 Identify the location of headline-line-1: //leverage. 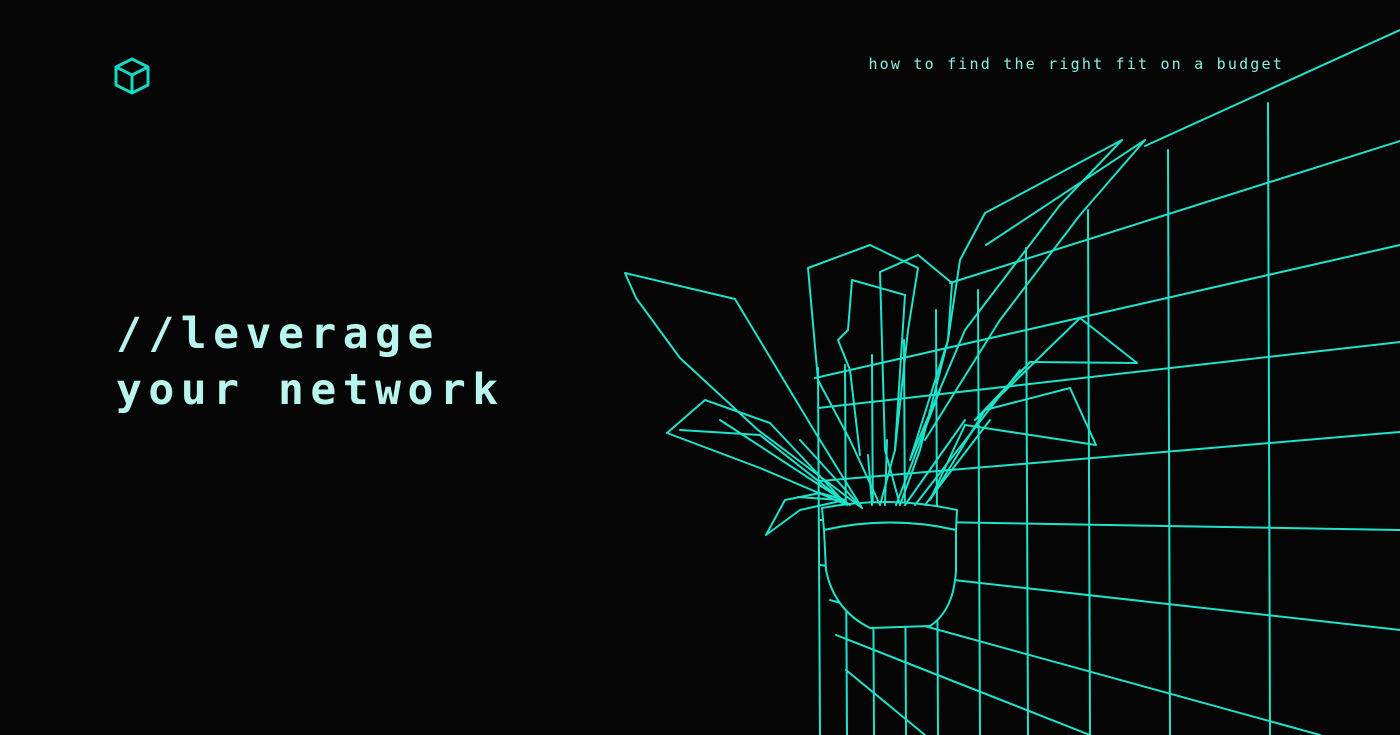
(278, 334).